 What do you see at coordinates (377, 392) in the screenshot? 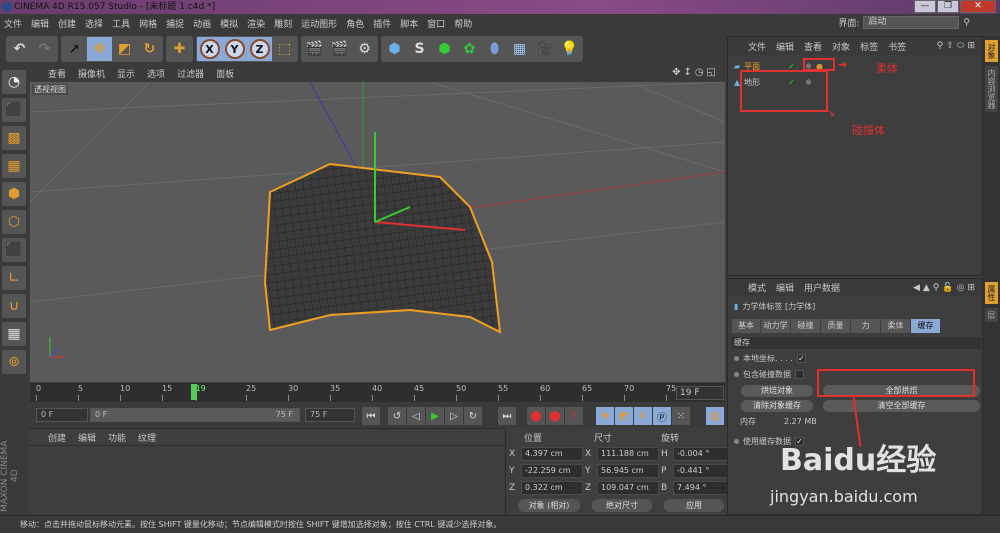
I see `timeline-ruler: 0 5 10 15 19 25 30 35 40 45 50 55 60 65 70 75` at bounding box center [377, 392].